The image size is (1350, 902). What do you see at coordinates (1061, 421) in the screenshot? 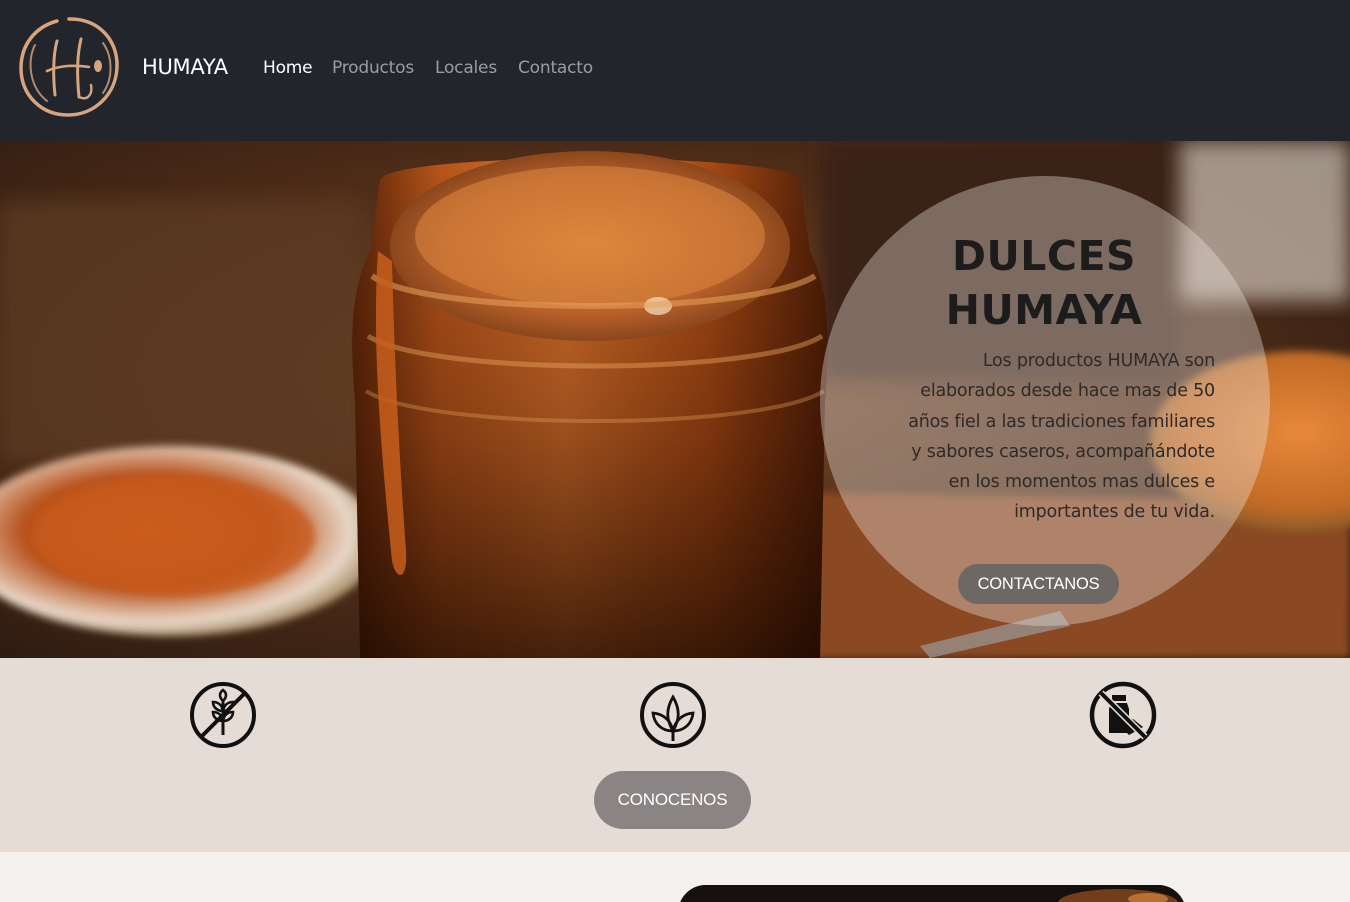
I see `hero-text-line: años fiel a las tradiciones familiares` at bounding box center [1061, 421].